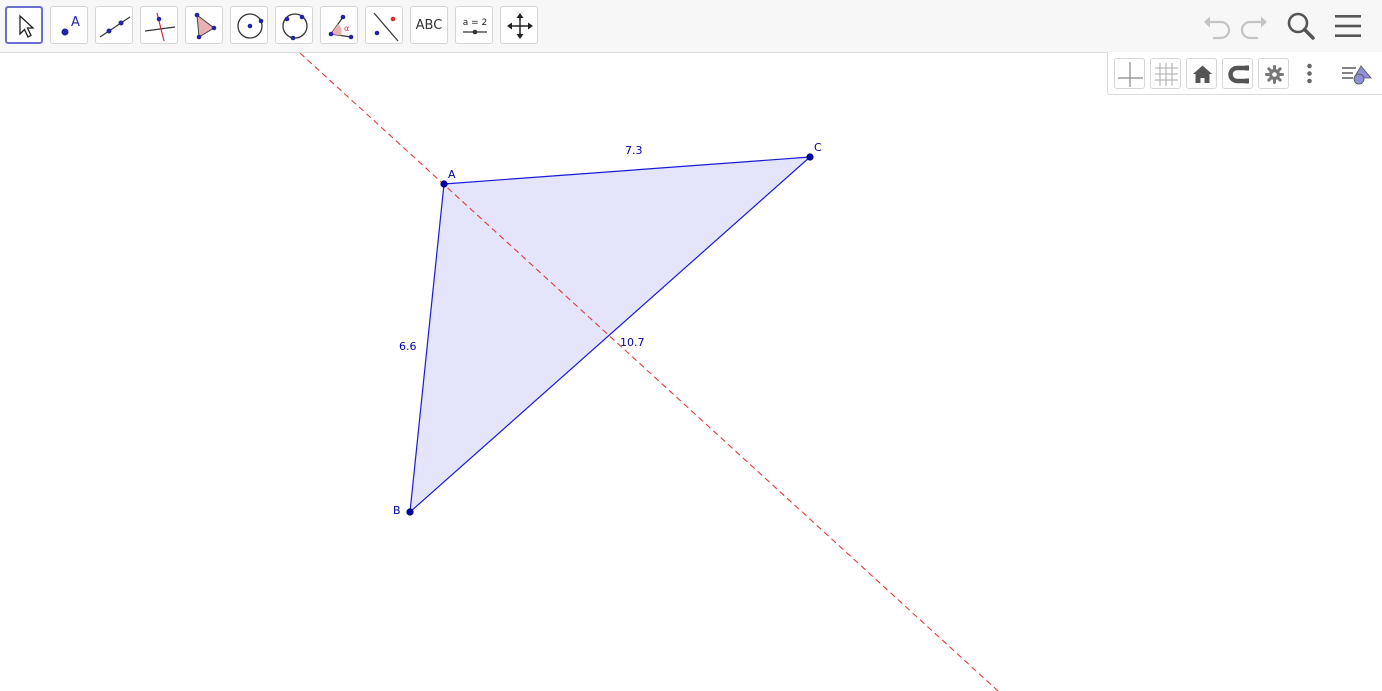  I want to click on polygon-icon, so click(205, 26).